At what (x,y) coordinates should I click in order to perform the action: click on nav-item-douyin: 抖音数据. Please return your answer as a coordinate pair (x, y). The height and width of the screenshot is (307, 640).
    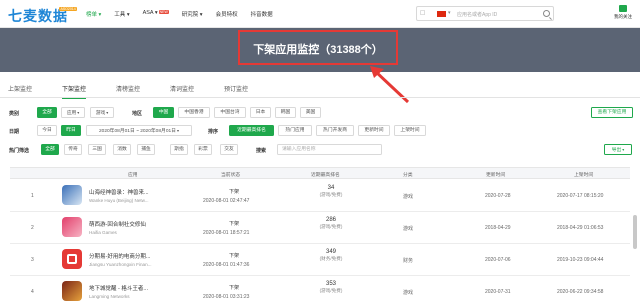
    Looking at the image, I should click on (262, 14).